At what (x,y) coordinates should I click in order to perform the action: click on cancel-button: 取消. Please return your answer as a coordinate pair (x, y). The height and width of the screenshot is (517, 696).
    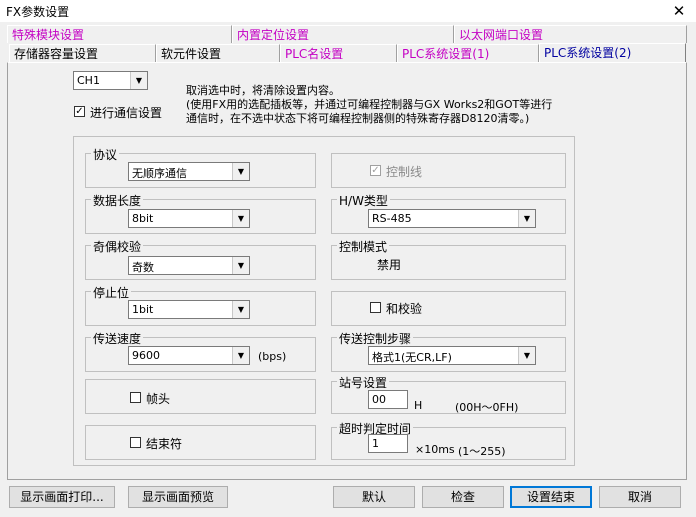
    Looking at the image, I should click on (640, 497).